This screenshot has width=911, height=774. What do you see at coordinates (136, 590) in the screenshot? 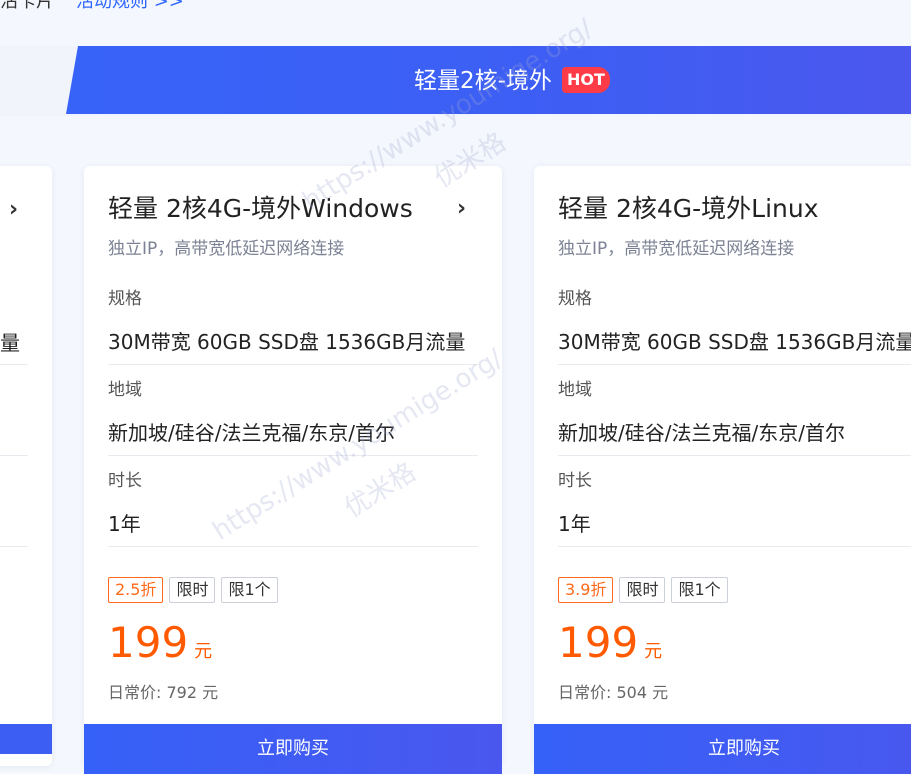
I see `discount-tag: 2.5折` at bounding box center [136, 590].